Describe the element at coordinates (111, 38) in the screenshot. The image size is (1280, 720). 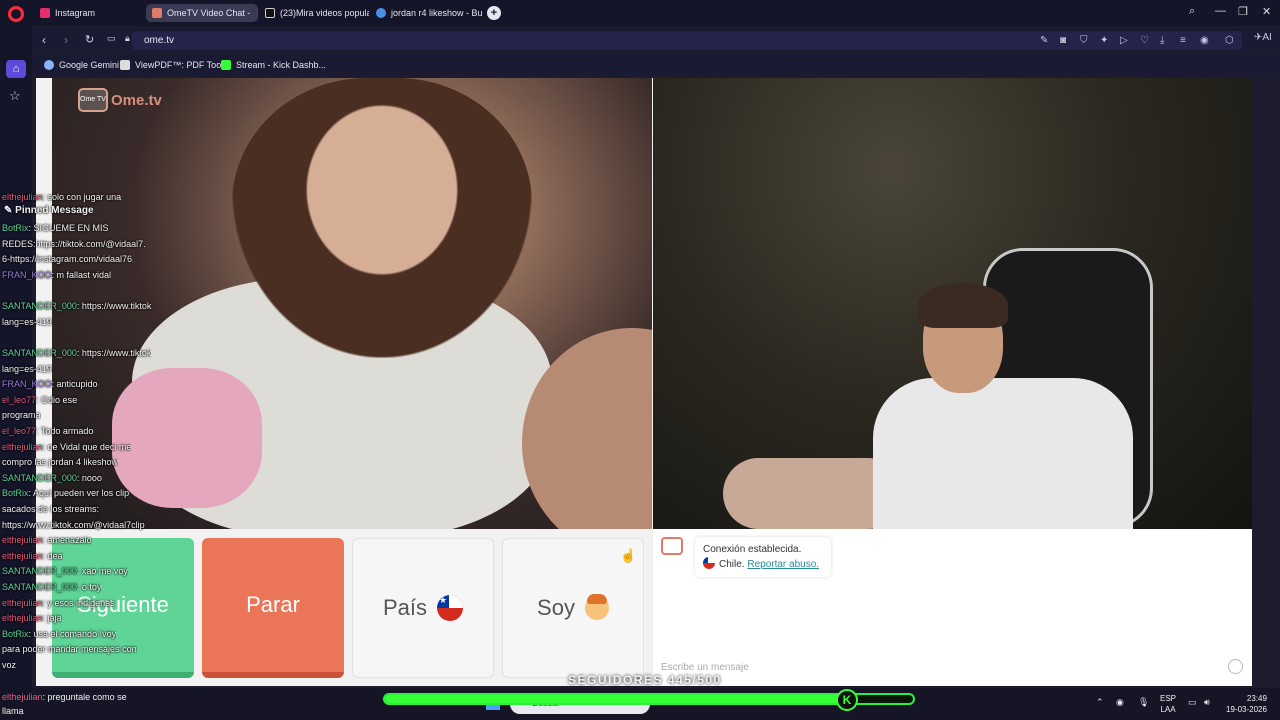
I see `tab-outline-icon: ▭` at that location.